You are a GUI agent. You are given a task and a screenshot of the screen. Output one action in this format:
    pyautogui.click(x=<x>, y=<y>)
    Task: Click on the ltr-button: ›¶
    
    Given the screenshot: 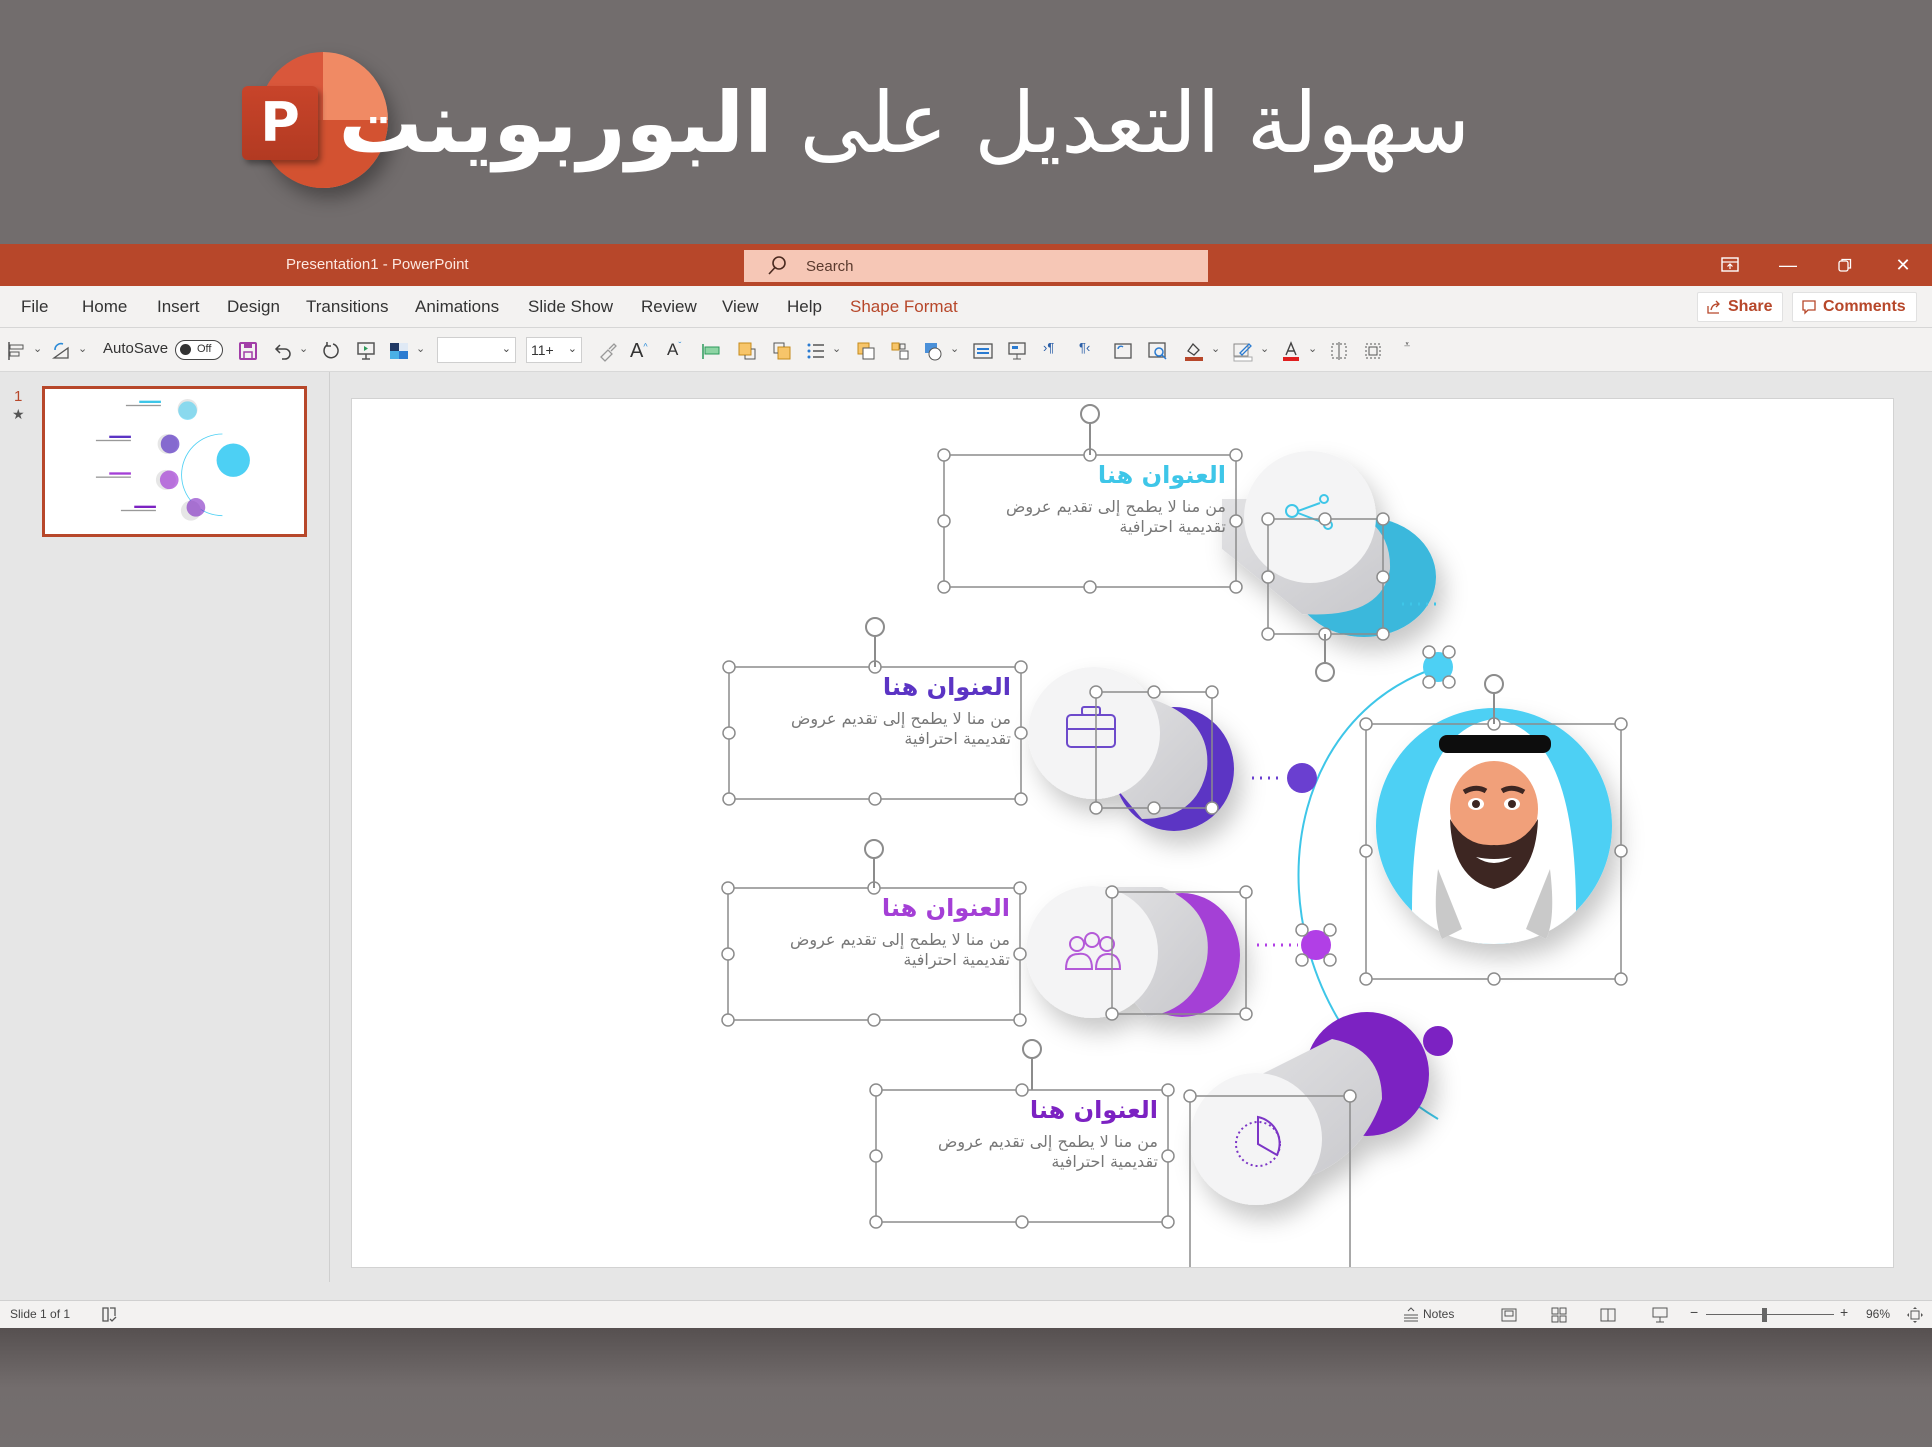 What is the action you would take?
    pyautogui.click(x=1054, y=351)
    